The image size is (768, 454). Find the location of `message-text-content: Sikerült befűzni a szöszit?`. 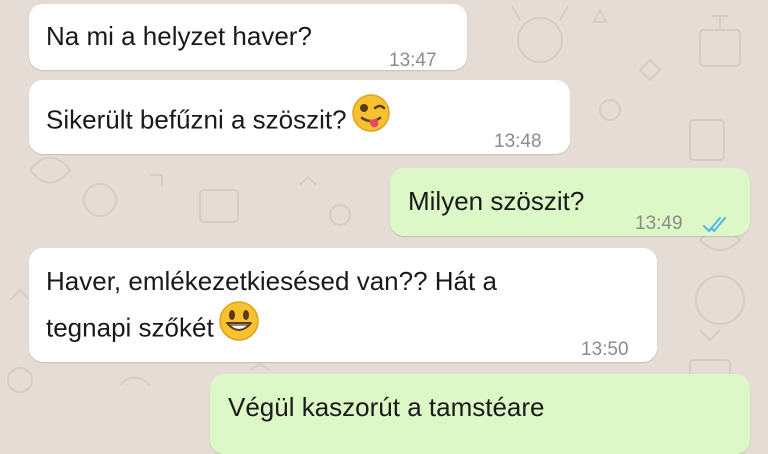

message-text-content: Sikerült befűzni a szöszit? is located at coordinates (196, 119).